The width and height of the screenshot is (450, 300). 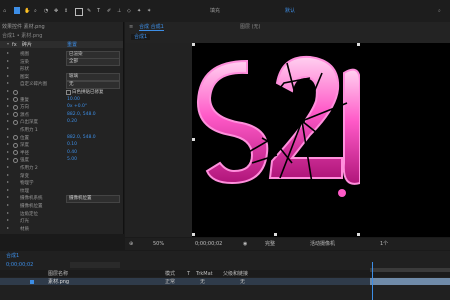 I want to click on eraser-tool-icon: ◇, so click(x=129, y=11).